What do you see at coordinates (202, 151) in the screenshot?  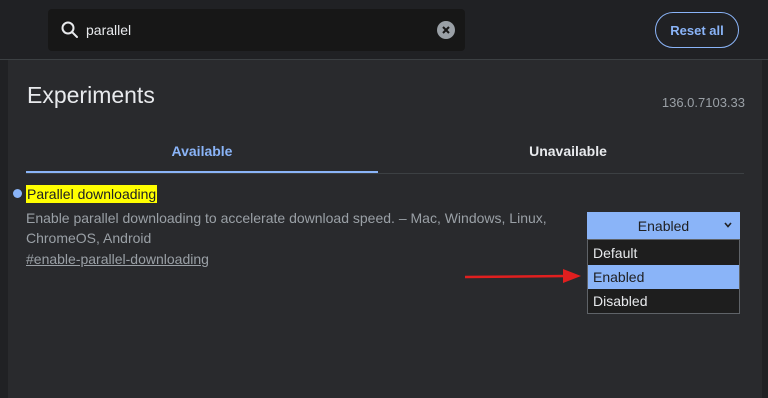 I see `tab-available: Available` at bounding box center [202, 151].